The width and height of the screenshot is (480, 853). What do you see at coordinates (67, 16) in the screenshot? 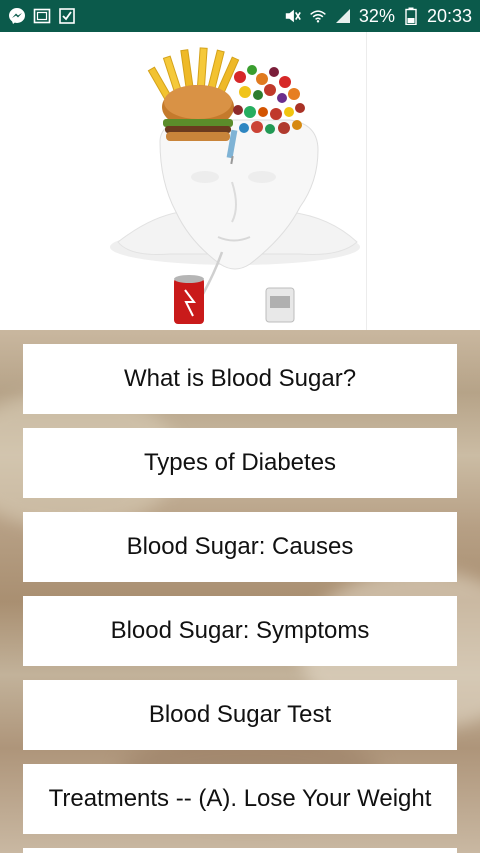
I see `checkbox-icon` at bounding box center [67, 16].